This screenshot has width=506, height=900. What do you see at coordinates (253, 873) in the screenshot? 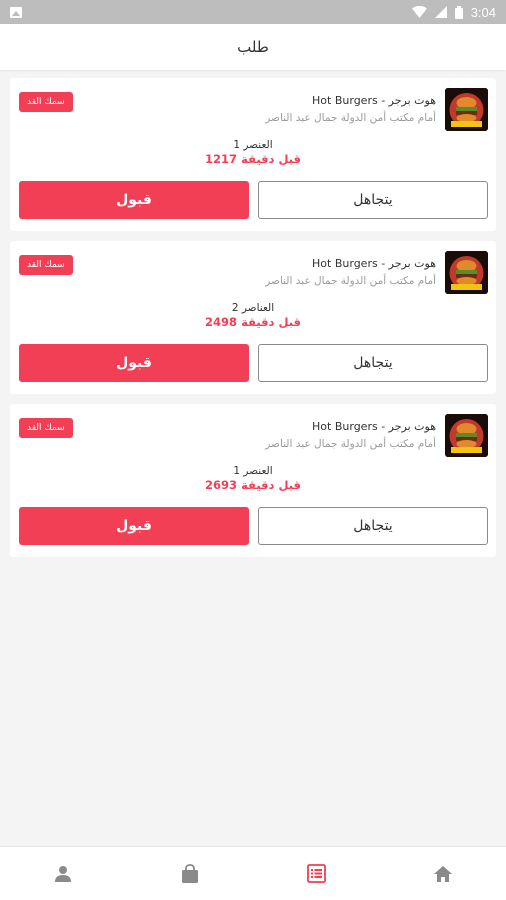
I see `bottom-nav` at bounding box center [253, 873].